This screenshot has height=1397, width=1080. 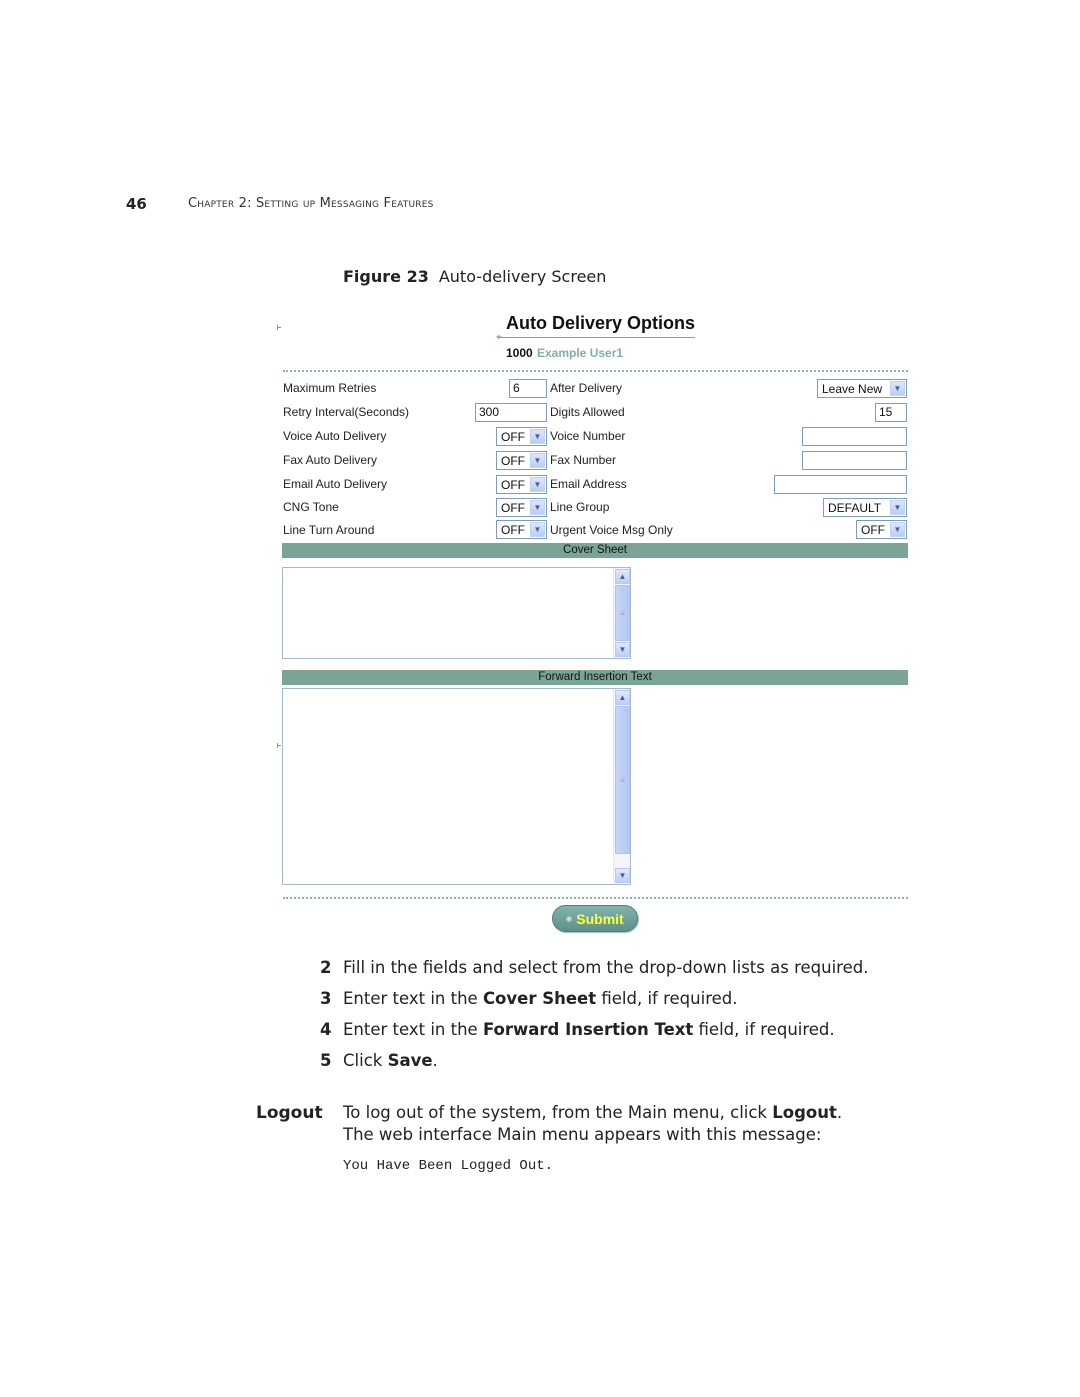 I want to click on figure-caption: Figure 23 Auto-delivery Screen, so click(x=474, y=276).